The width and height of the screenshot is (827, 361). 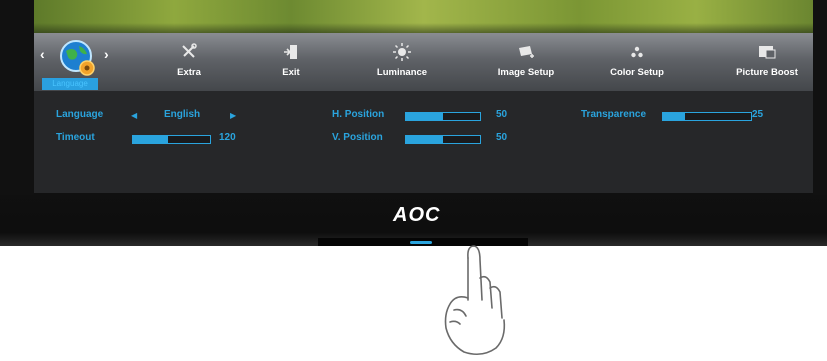 I want to click on language-next-arrow-icon: ▶, so click(x=233, y=115).